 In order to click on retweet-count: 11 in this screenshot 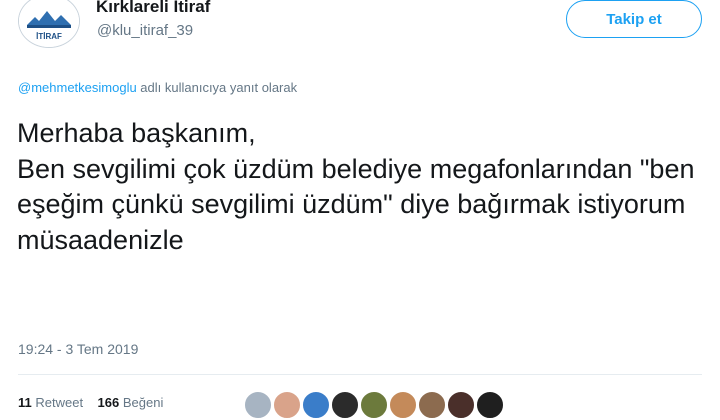, I will do `click(25, 402)`.